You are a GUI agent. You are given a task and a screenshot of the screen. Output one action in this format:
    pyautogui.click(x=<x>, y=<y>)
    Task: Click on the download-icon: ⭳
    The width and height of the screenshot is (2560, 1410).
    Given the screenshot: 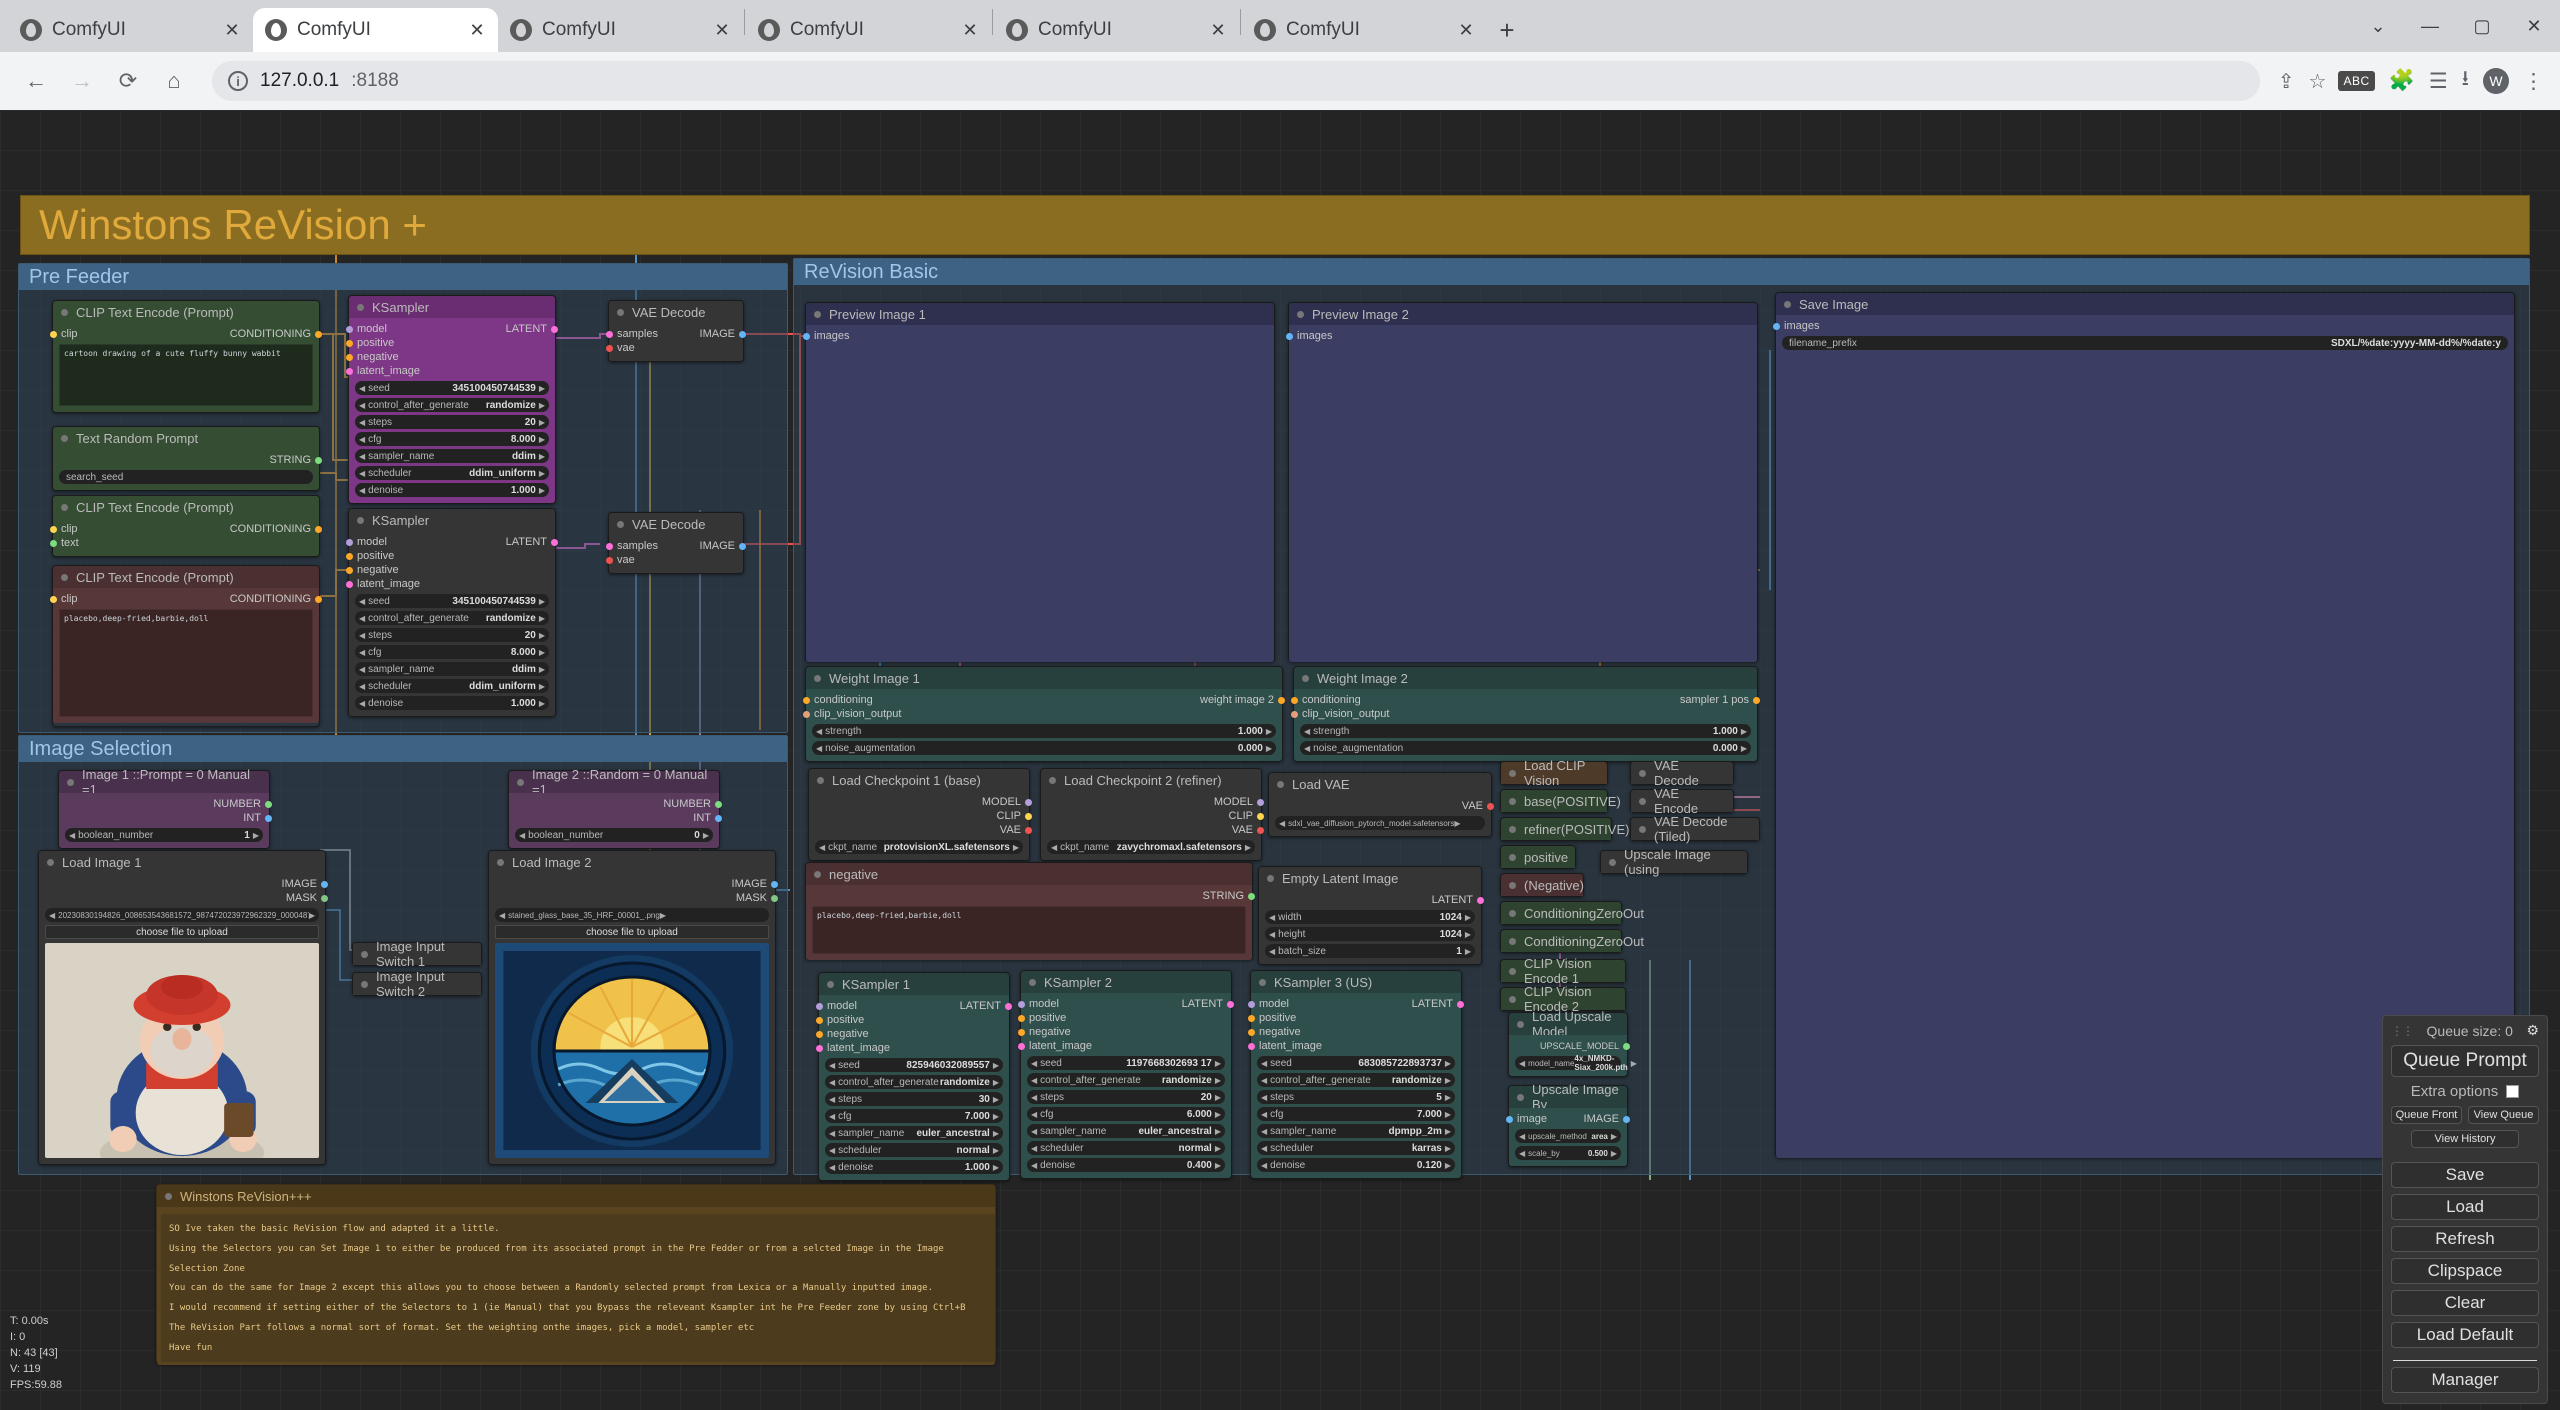 What is the action you would take?
    pyautogui.click(x=2465, y=81)
    